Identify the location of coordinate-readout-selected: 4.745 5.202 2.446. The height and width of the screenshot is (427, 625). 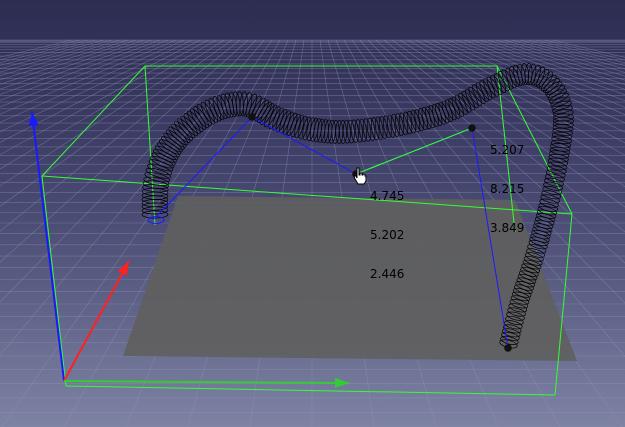
(387, 235).